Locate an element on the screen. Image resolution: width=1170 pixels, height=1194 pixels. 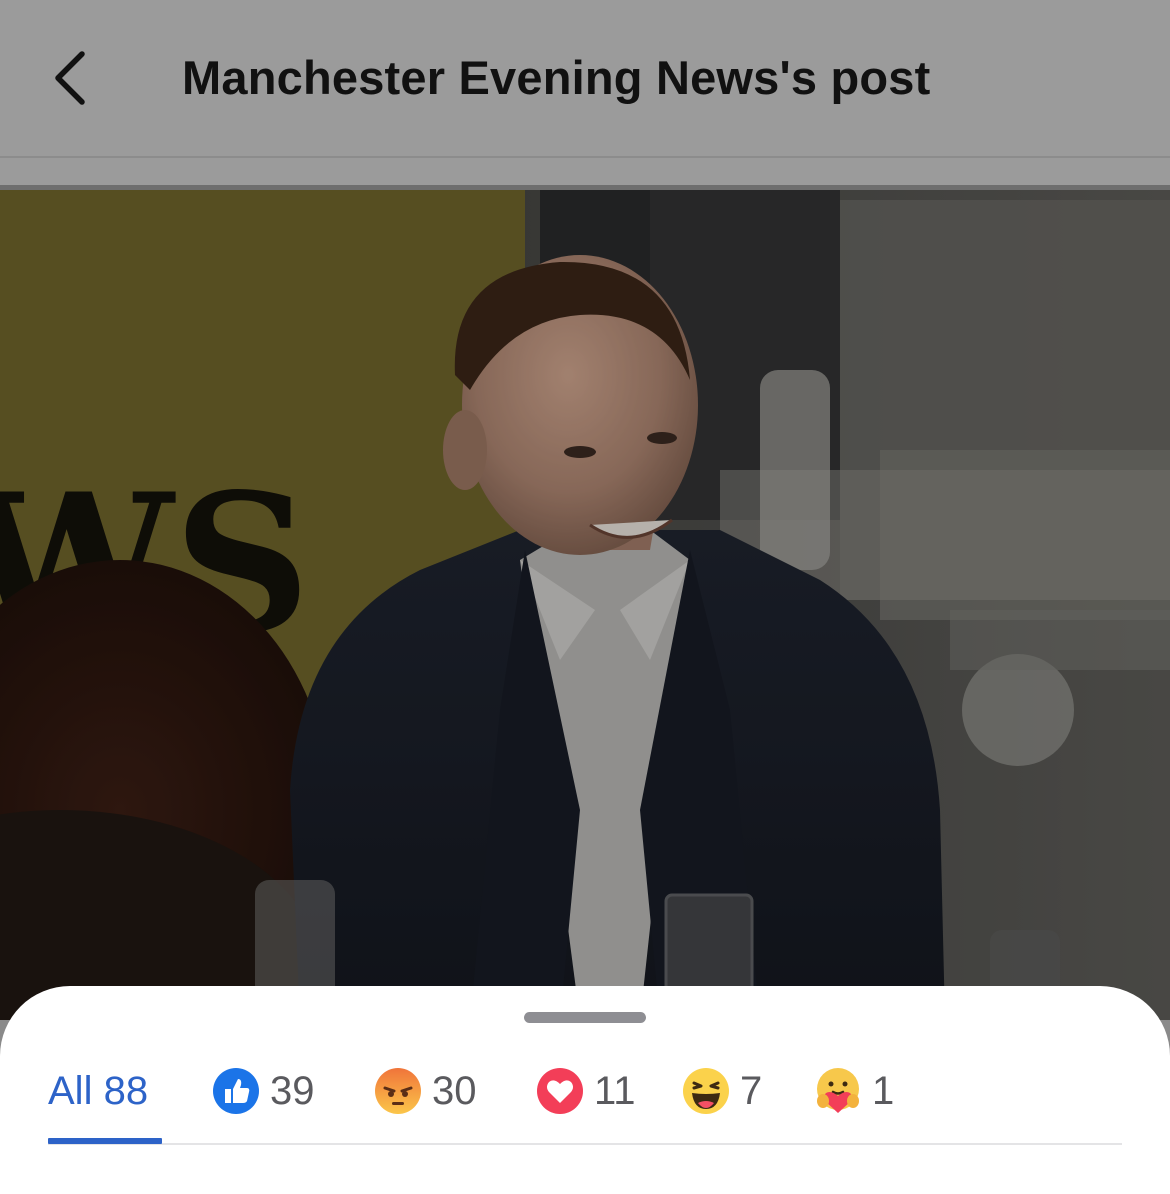
chevron-left-icon is located at coordinates (70, 78).